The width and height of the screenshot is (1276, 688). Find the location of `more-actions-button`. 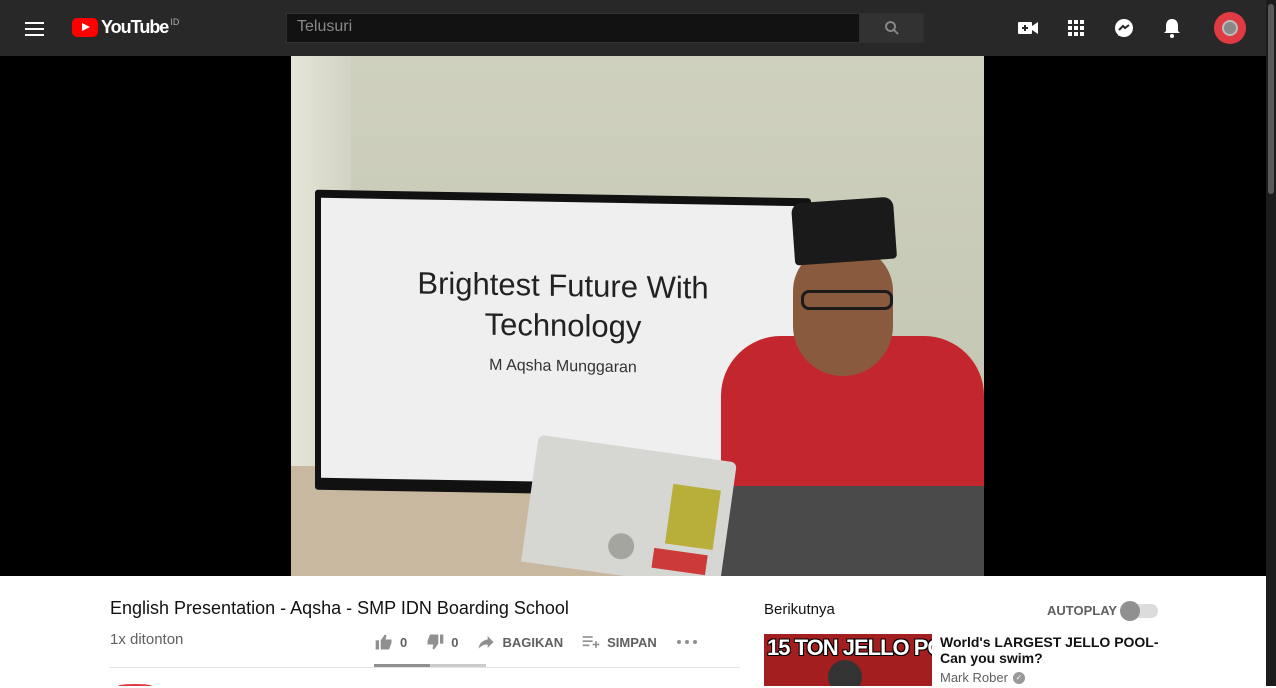

more-actions-button is located at coordinates (690, 642).